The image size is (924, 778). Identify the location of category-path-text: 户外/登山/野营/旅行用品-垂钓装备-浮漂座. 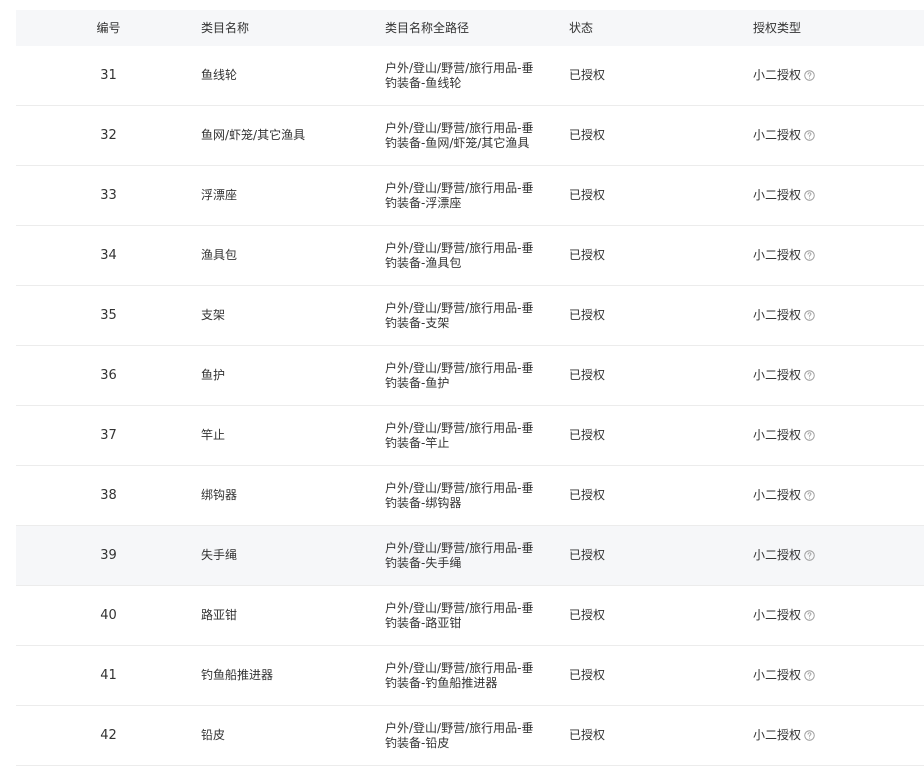
(459, 195).